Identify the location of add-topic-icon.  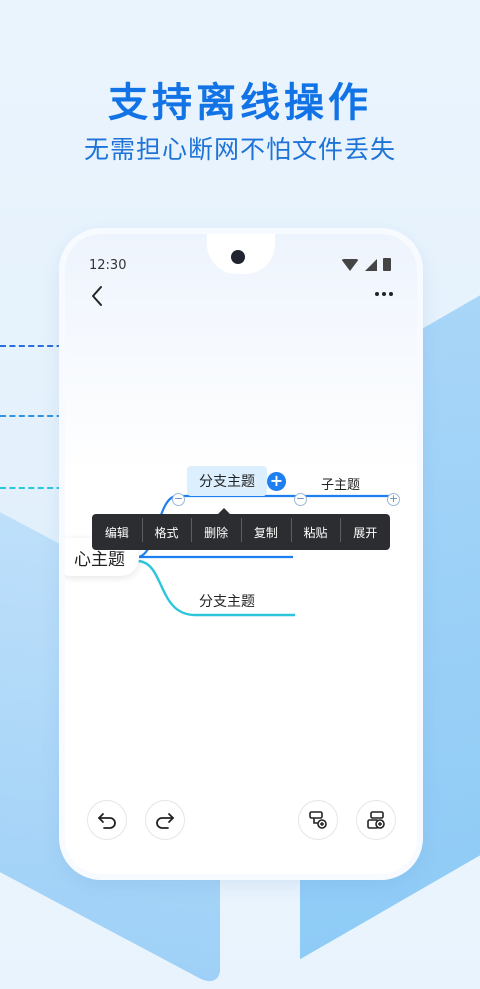
(376, 820).